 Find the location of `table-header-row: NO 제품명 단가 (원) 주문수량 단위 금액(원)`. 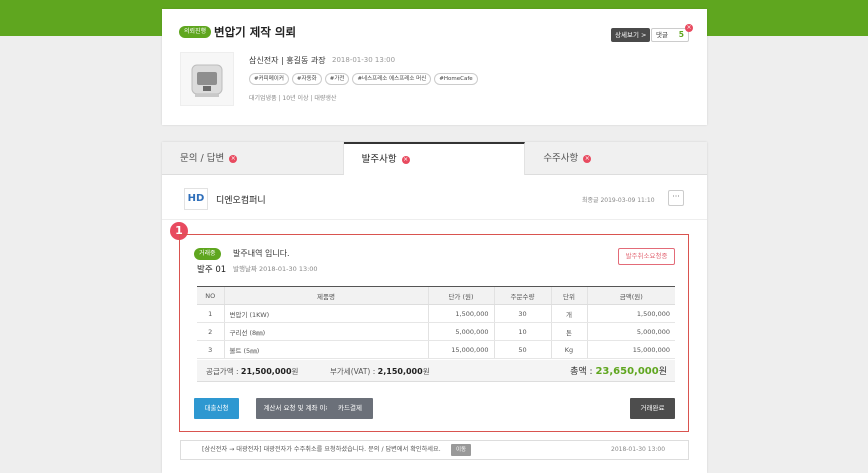

table-header-row: NO 제품명 단가 (원) 주문수량 단위 금액(원) is located at coordinates (436, 295).